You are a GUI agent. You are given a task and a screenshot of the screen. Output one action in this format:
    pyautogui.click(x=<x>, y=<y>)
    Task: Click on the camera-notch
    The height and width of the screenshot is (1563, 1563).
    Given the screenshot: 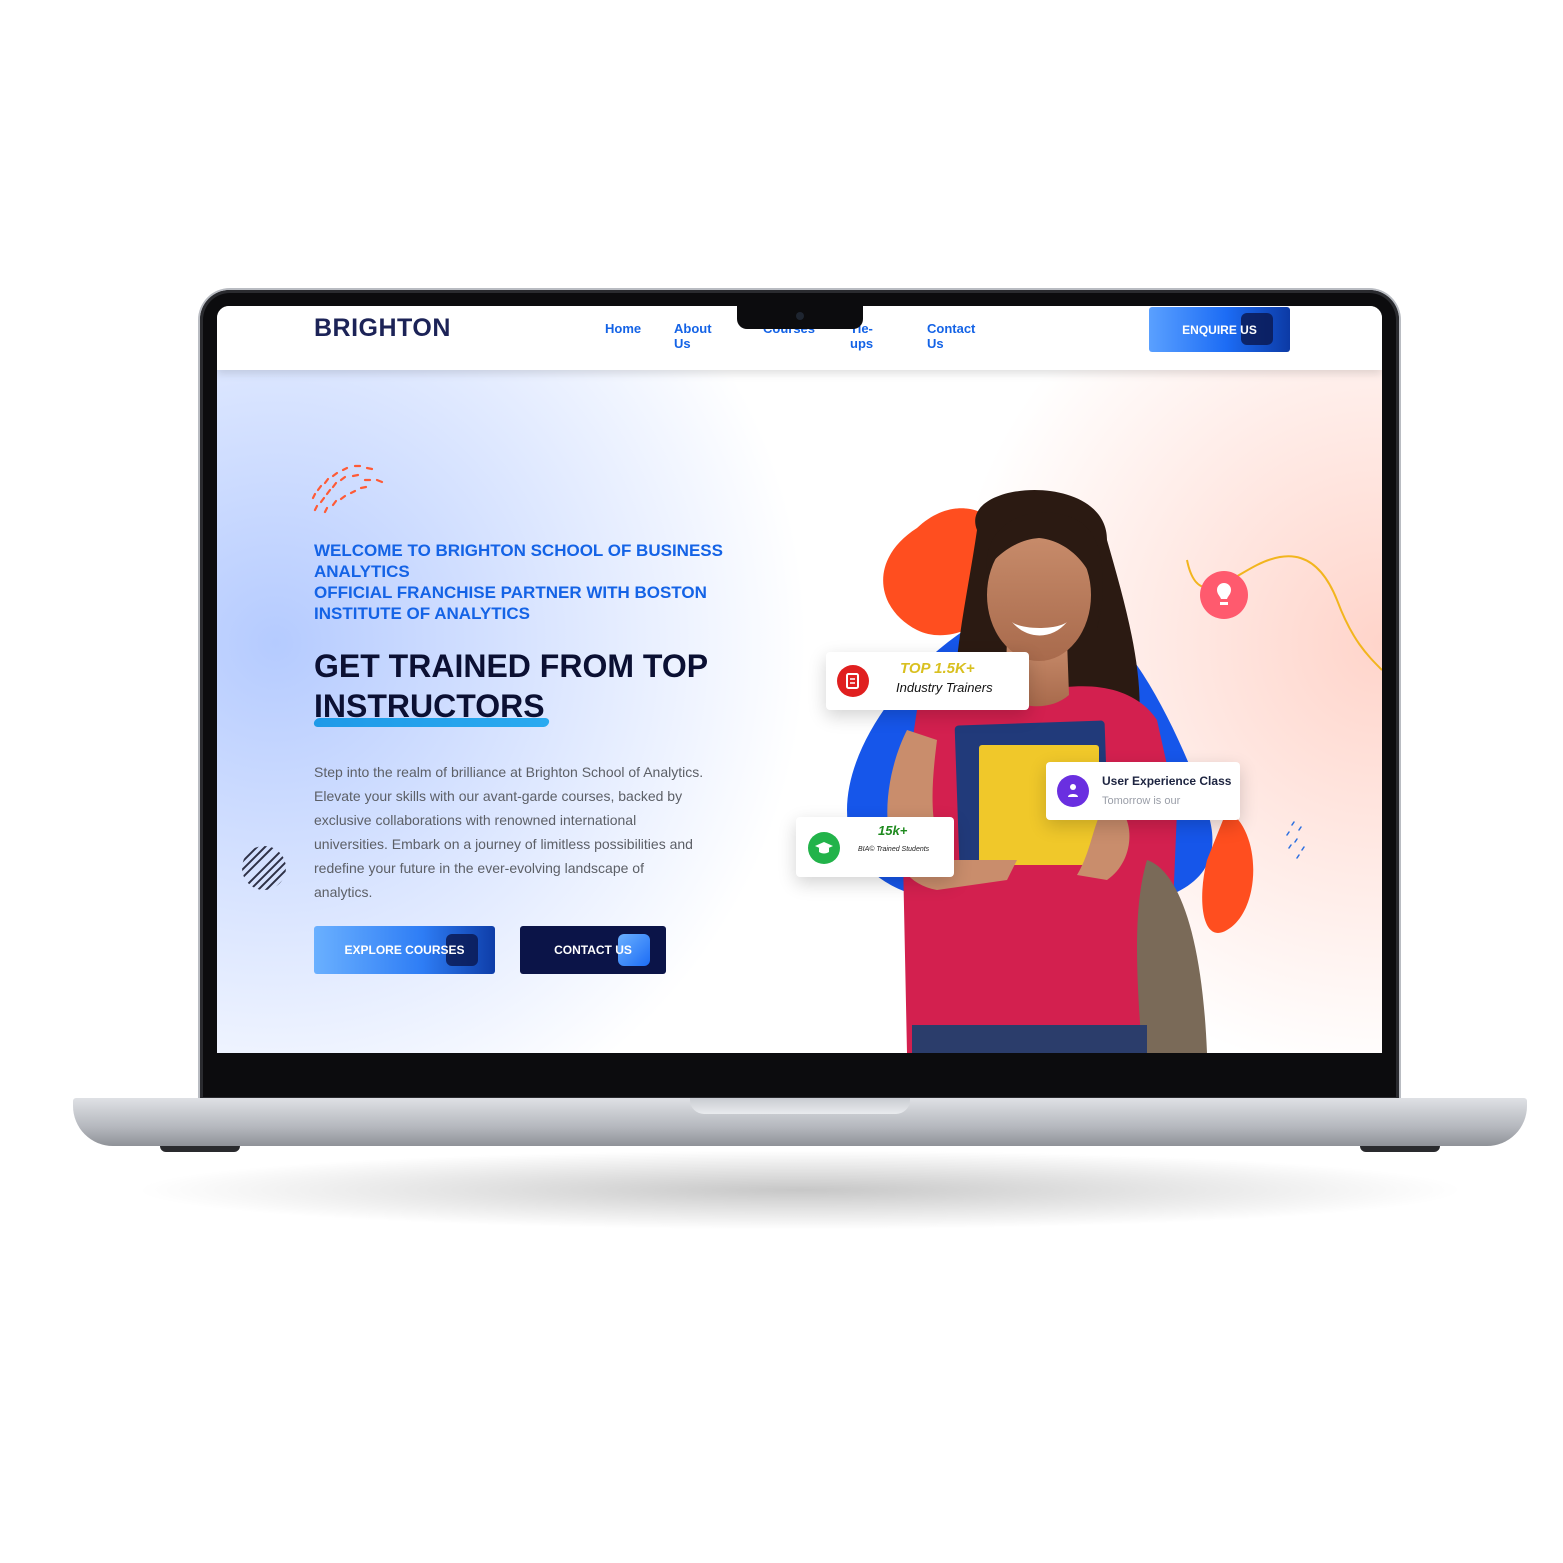 What is the action you would take?
    pyautogui.click(x=800, y=317)
    